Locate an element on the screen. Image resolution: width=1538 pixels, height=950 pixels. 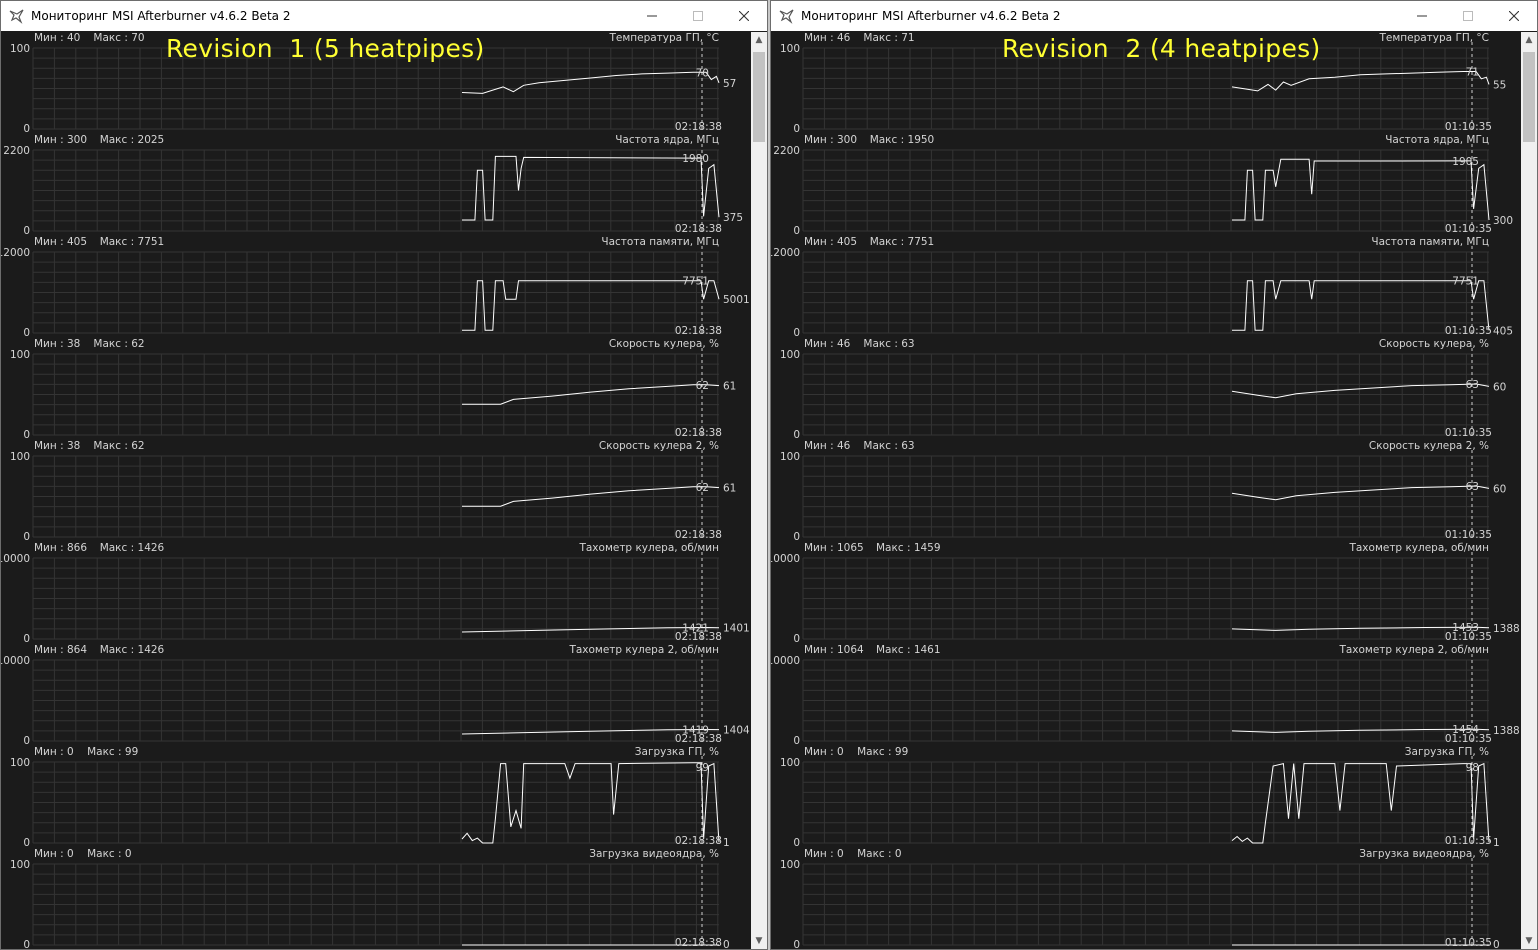
window-title: Мониторинг MSI Afterburner v4.6.2 Beta 2 is located at coordinates (161, 16).